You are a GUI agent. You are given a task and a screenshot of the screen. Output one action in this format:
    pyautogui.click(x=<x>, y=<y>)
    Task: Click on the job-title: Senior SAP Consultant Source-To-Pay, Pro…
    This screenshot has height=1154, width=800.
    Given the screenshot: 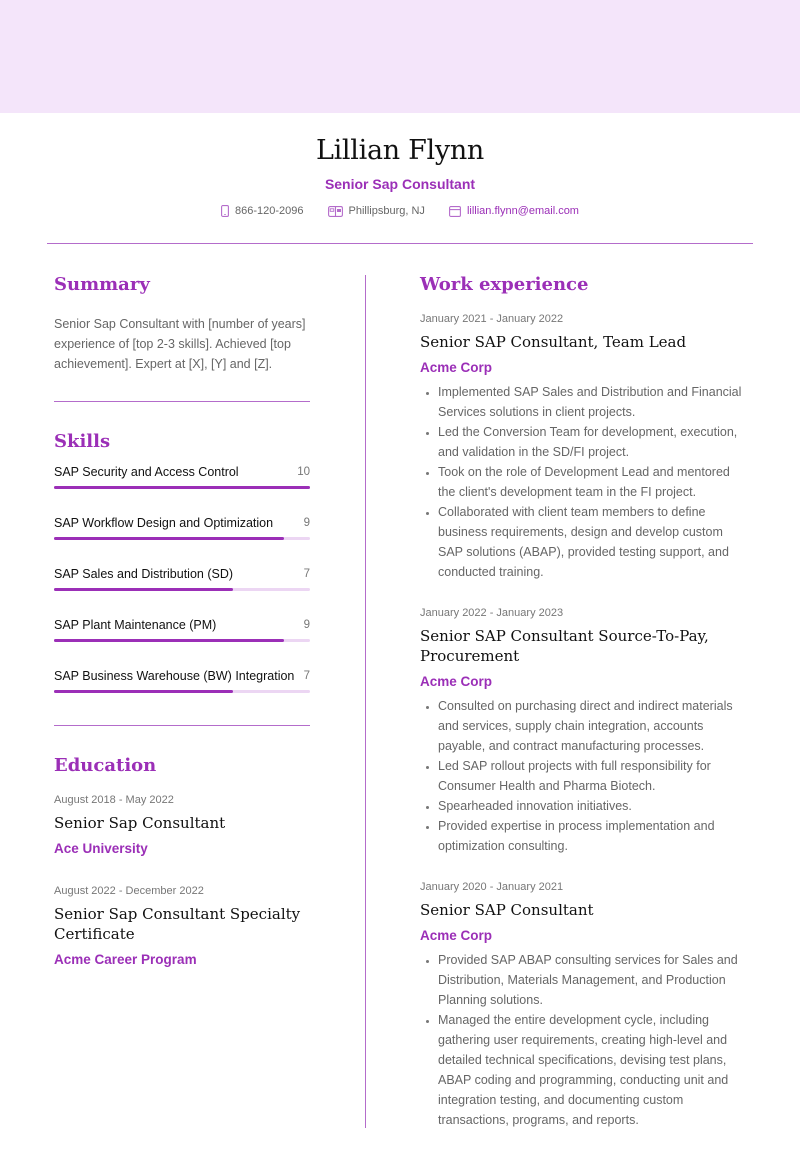 What is the action you would take?
    pyautogui.click(x=564, y=646)
    